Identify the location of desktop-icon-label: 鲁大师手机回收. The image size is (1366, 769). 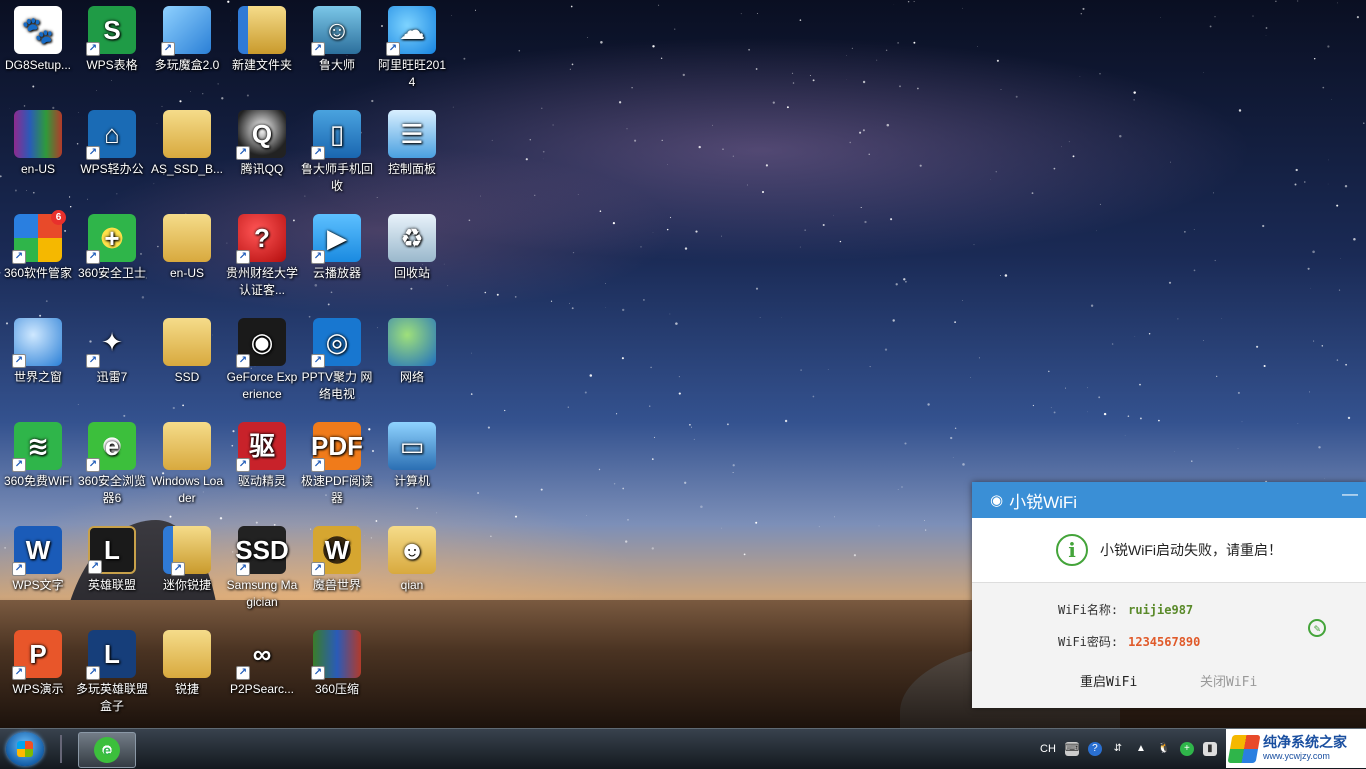
(337, 178).